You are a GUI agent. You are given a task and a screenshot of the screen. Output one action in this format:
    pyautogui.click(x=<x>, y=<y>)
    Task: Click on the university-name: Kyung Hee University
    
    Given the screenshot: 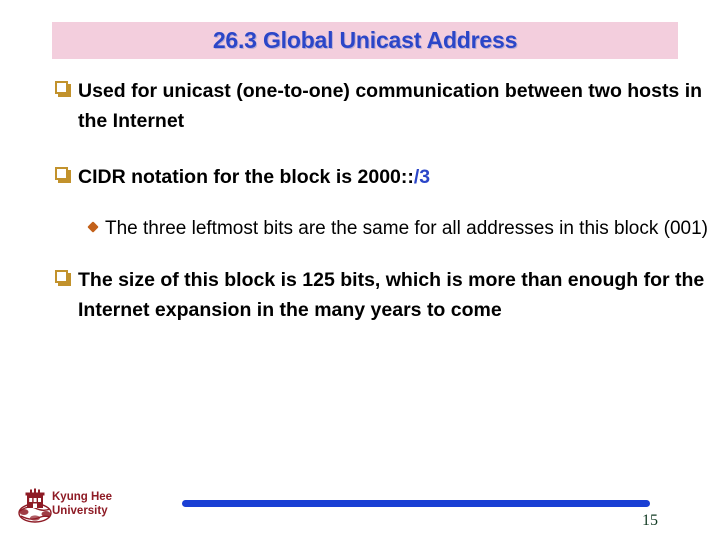 What is the action you would take?
    pyautogui.click(x=82, y=504)
    